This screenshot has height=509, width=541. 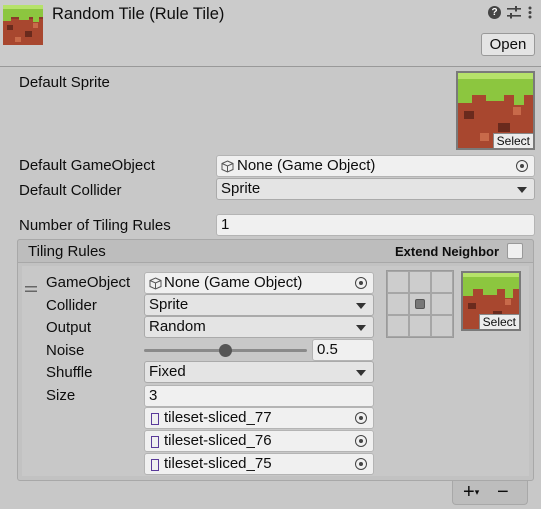 I want to click on default-collider-value: Sprite, so click(x=241, y=188).